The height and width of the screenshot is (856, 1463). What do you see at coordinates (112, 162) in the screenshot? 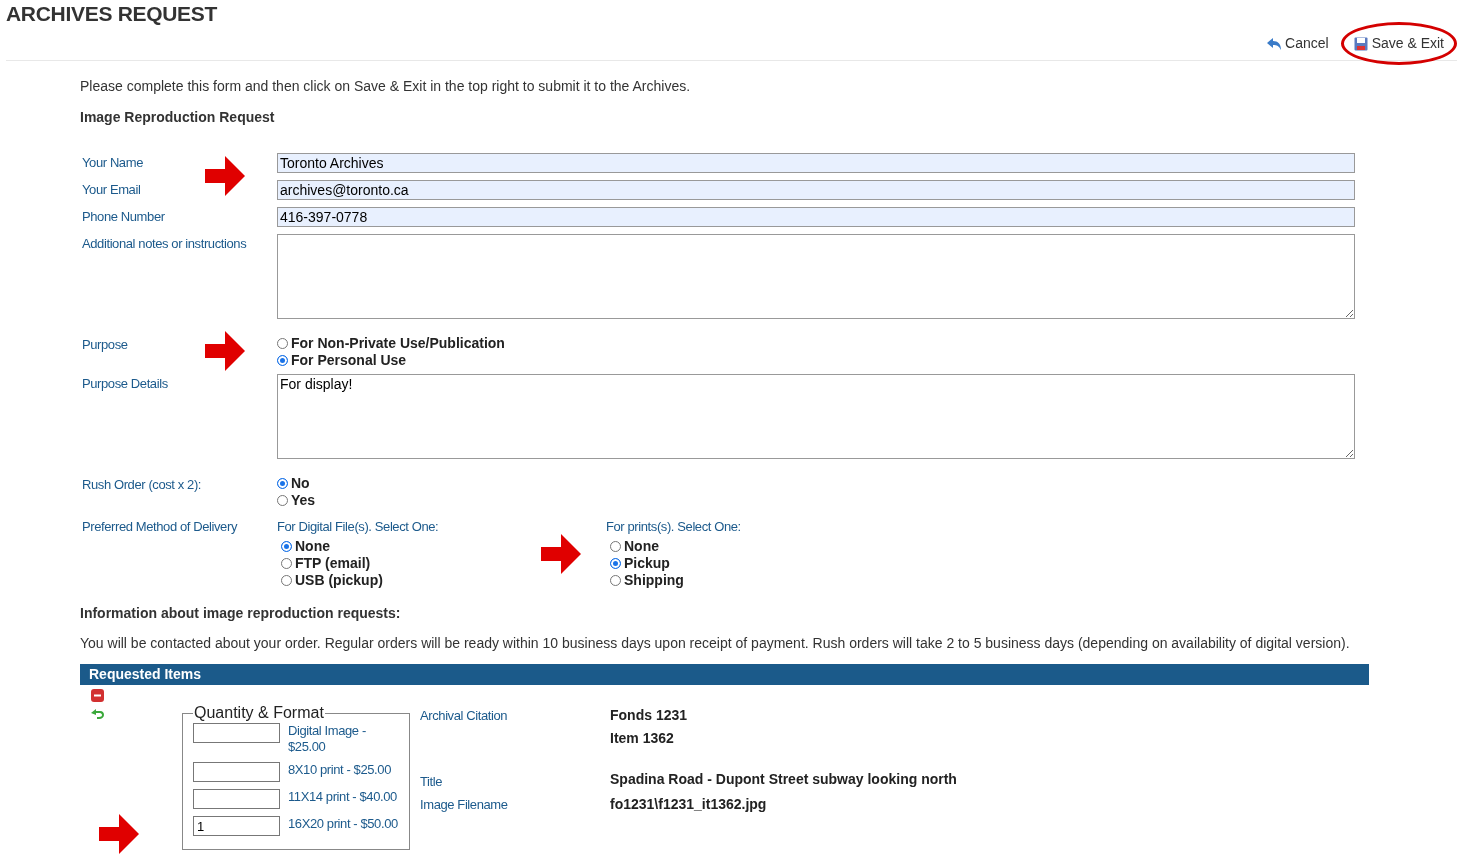
I see `field-label: Your Name` at bounding box center [112, 162].